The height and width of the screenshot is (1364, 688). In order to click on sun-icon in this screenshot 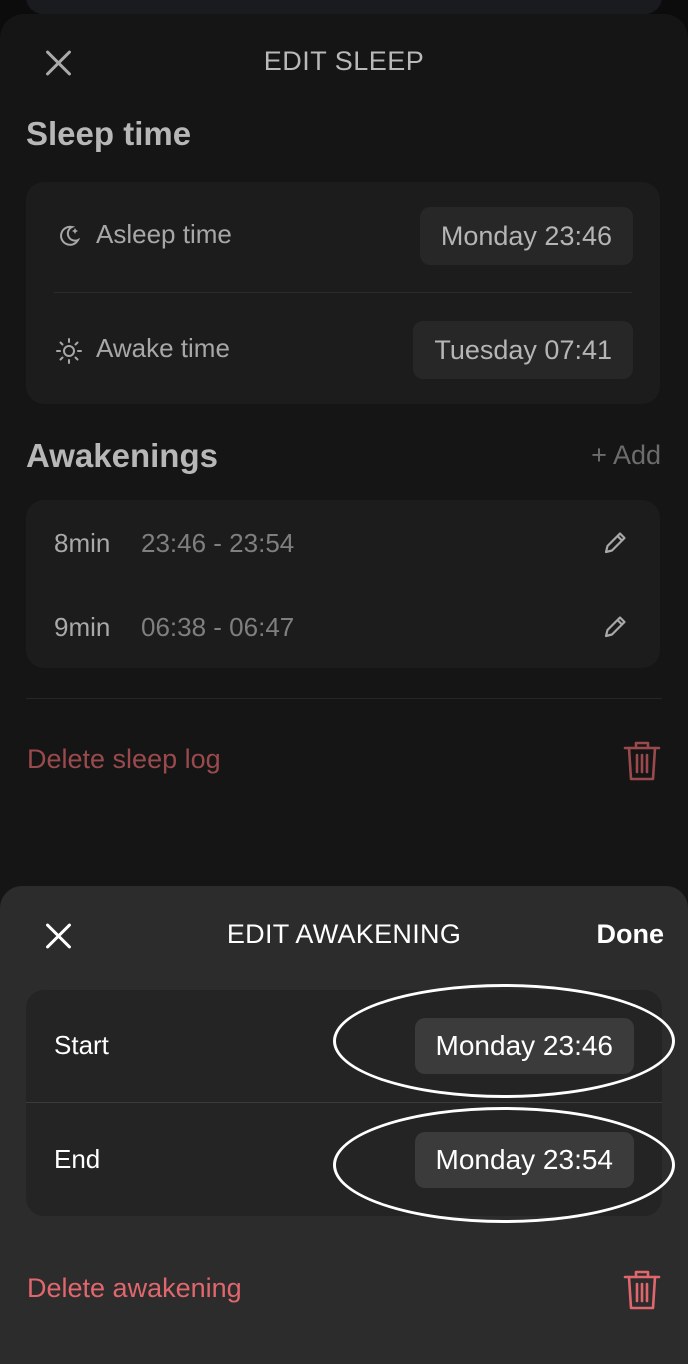, I will do `click(69, 351)`.